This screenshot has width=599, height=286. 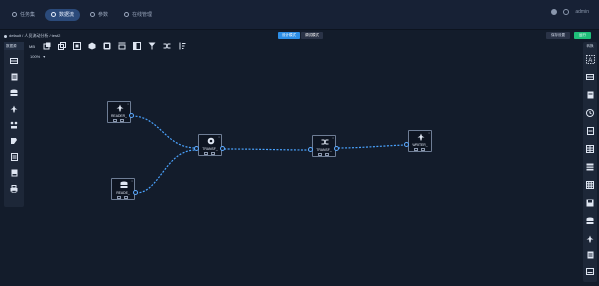 What do you see at coordinates (107, 46) in the screenshot?
I see `layer-icon` at bounding box center [107, 46].